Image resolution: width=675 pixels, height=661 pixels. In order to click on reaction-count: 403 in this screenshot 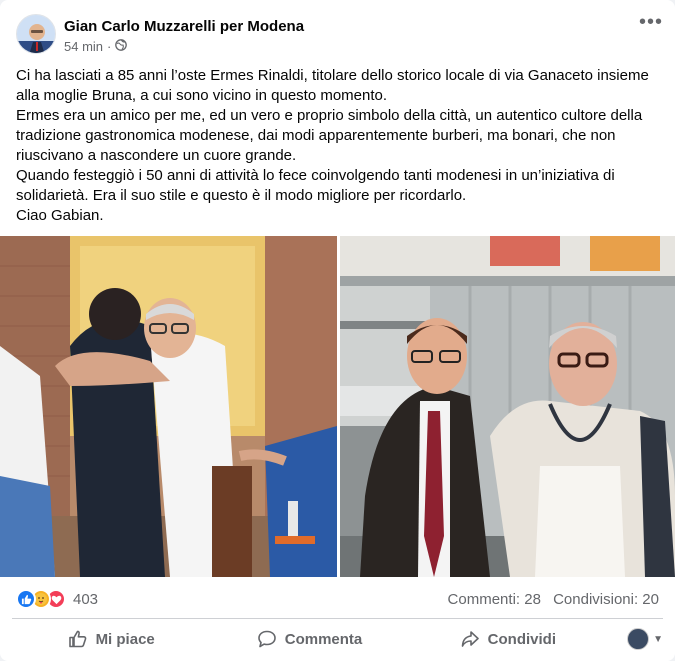, I will do `click(85, 599)`.